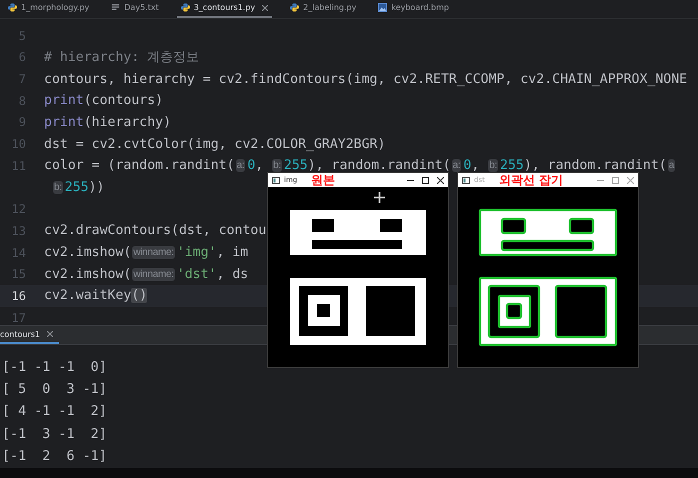 This screenshot has height=478, width=698. What do you see at coordinates (115, 7) in the screenshot?
I see `text-file-icon` at bounding box center [115, 7].